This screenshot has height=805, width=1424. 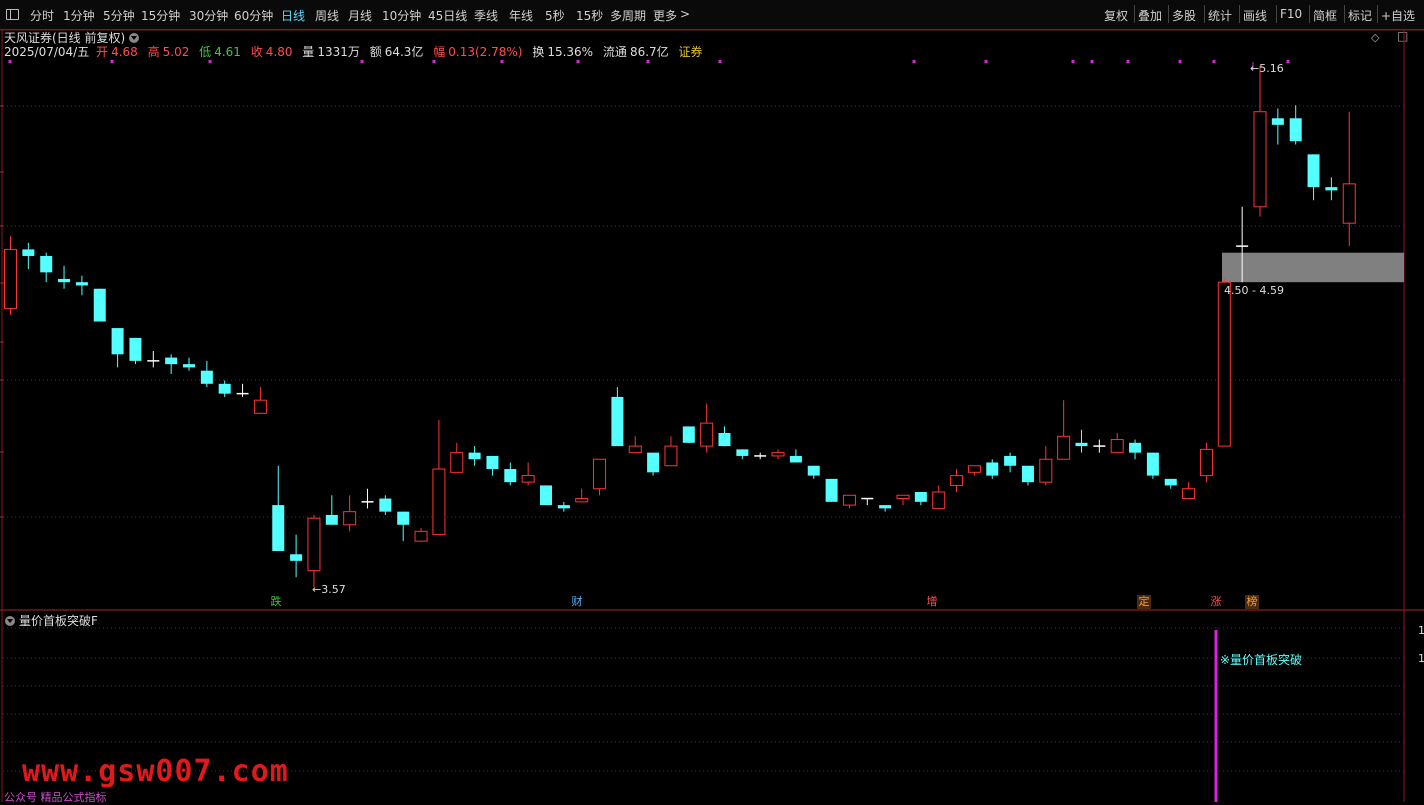 What do you see at coordinates (155, 771) in the screenshot?
I see `watermark: www.gsw007.com` at bounding box center [155, 771].